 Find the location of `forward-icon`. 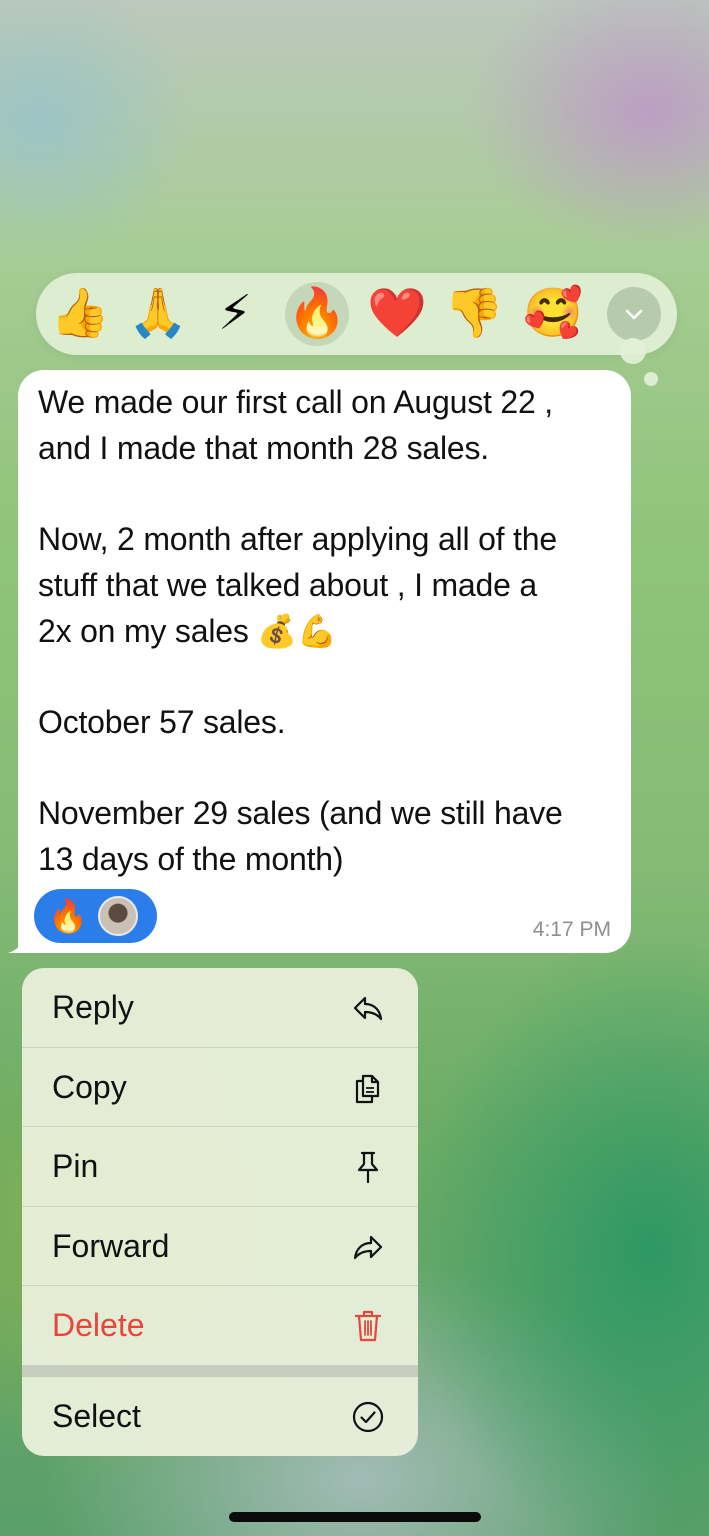

forward-icon is located at coordinates (368, 1247).